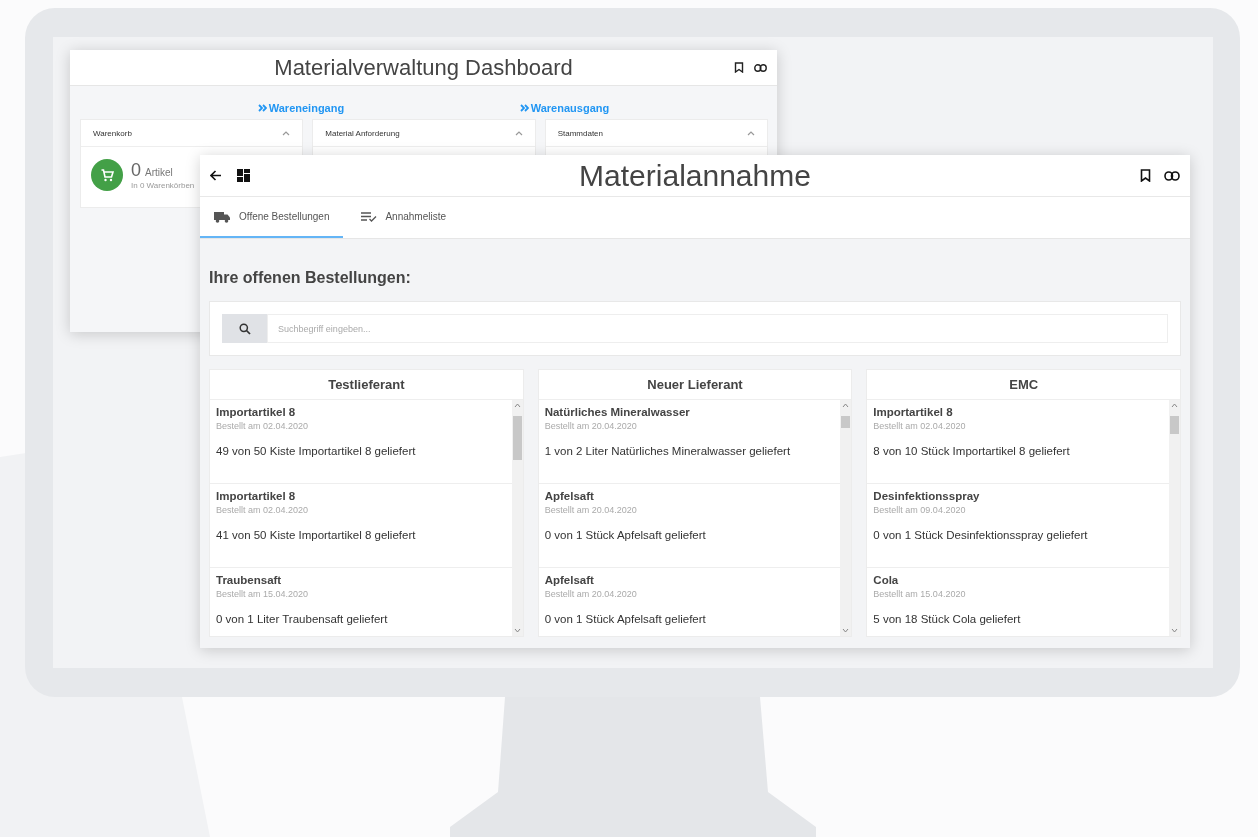 The image size is (1258, 837). Describe the element at coordinates (249, 580) in the screenshot. I see `order-title: Traubensaft` at that location.